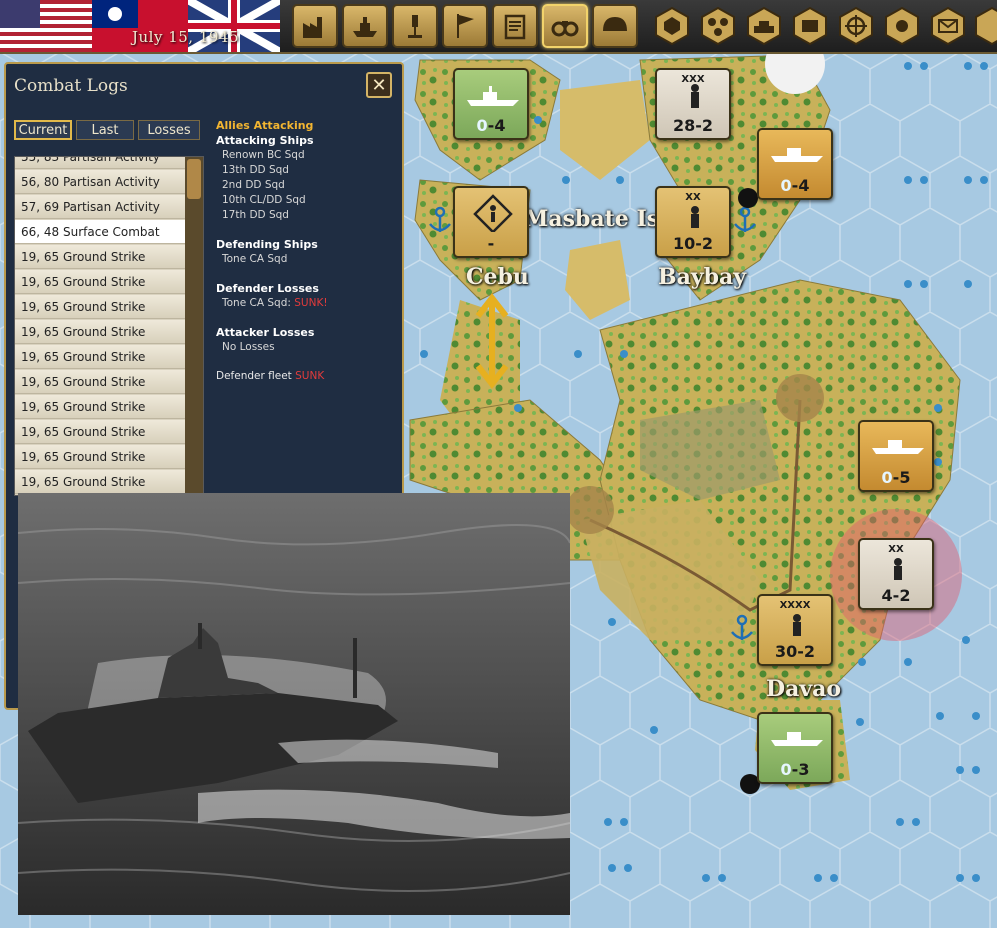 The width and height of the screenshot is (997, 928). I want to click on target-button, so click(856, 26).